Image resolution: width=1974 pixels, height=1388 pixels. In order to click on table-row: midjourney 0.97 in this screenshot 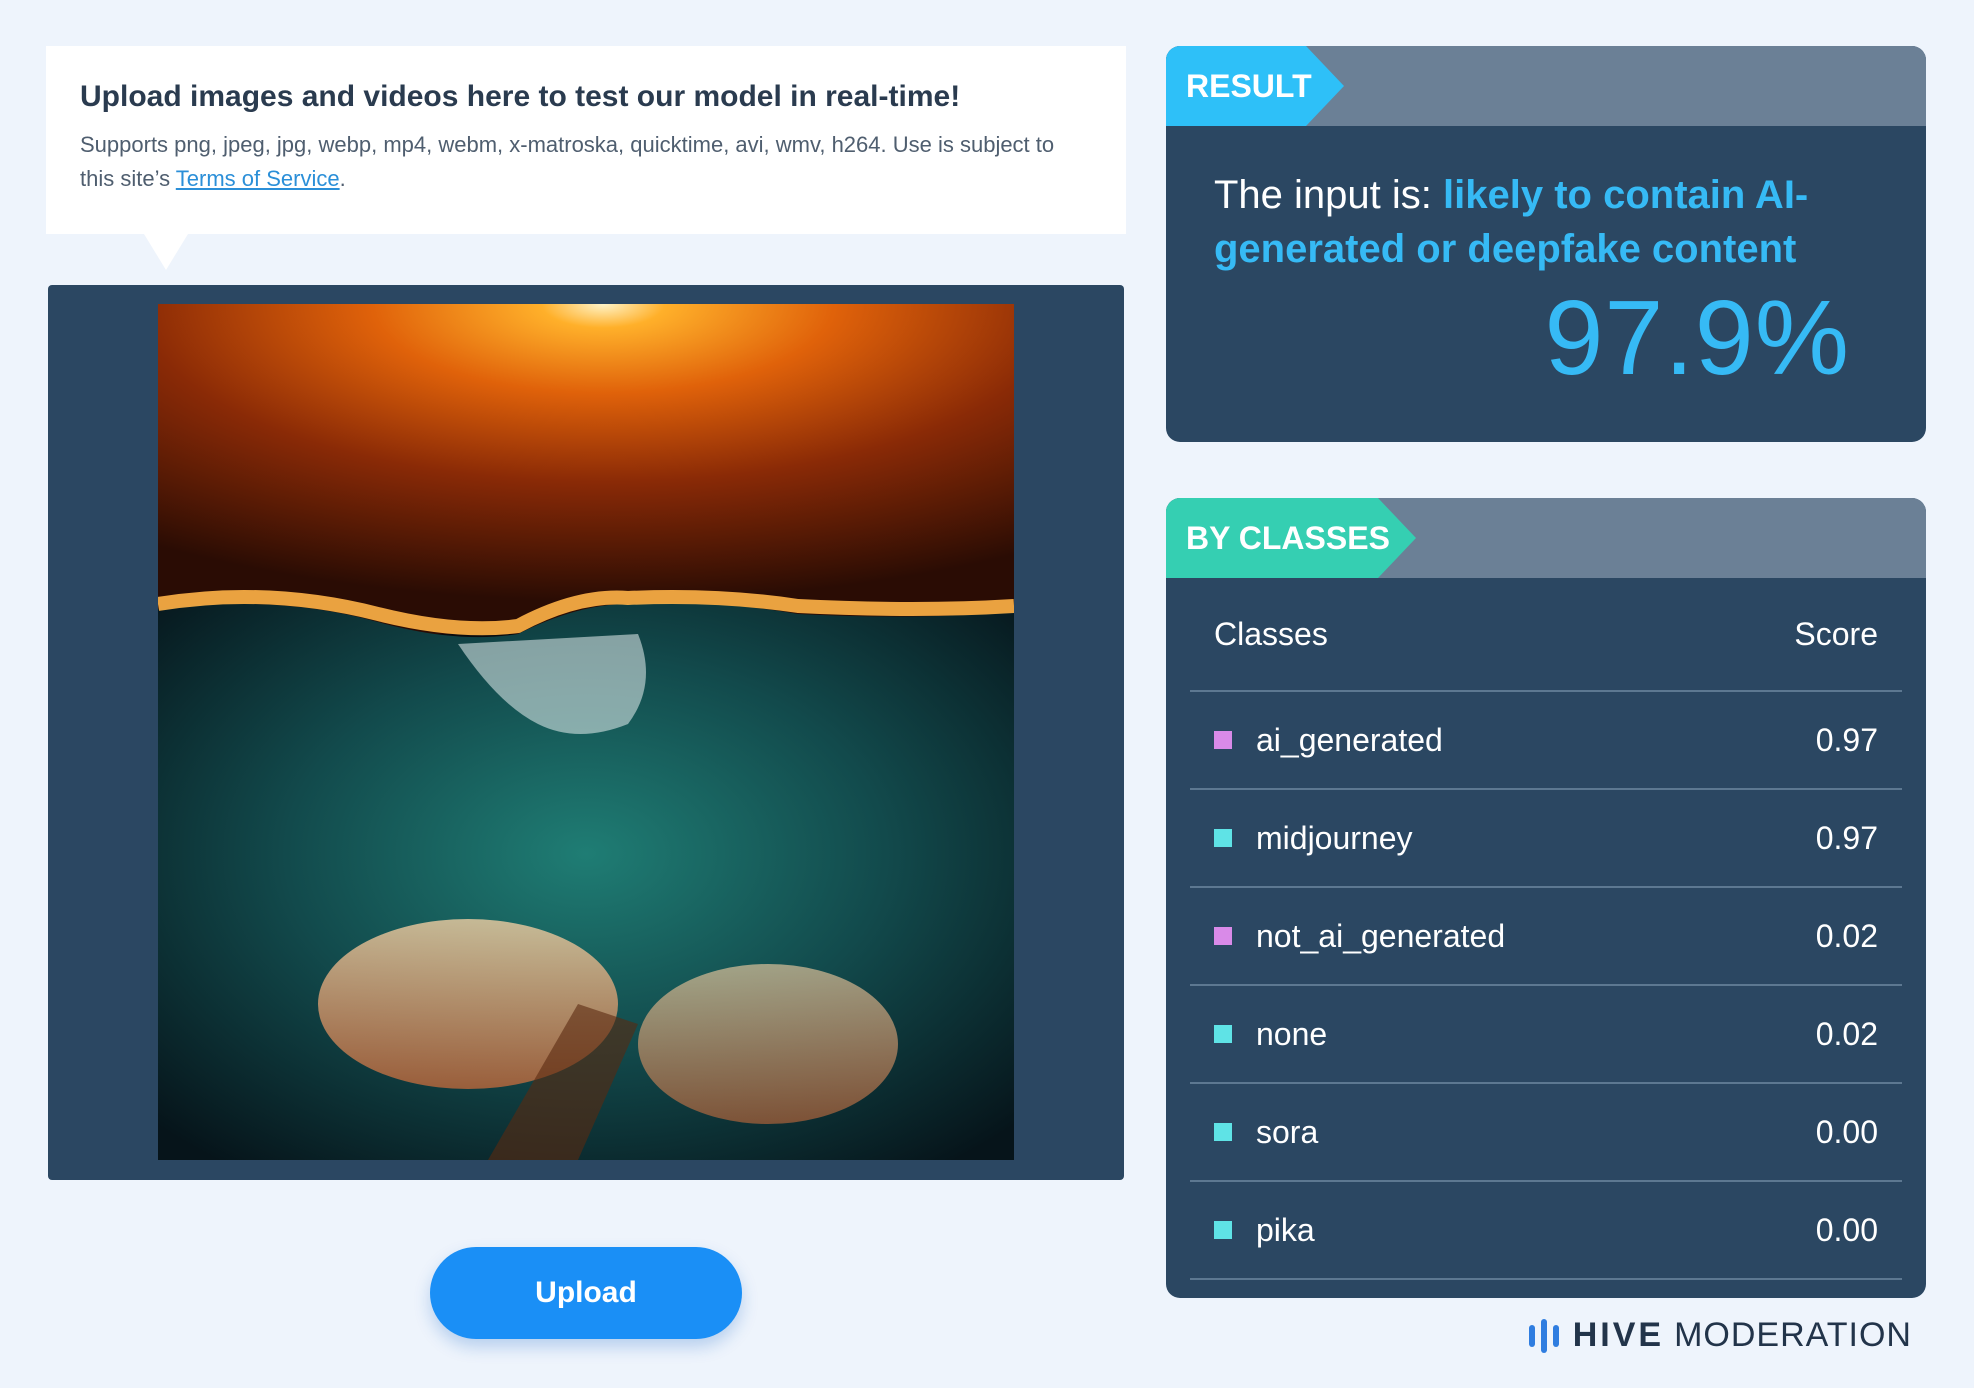, I will do `click(1546, 839)`.